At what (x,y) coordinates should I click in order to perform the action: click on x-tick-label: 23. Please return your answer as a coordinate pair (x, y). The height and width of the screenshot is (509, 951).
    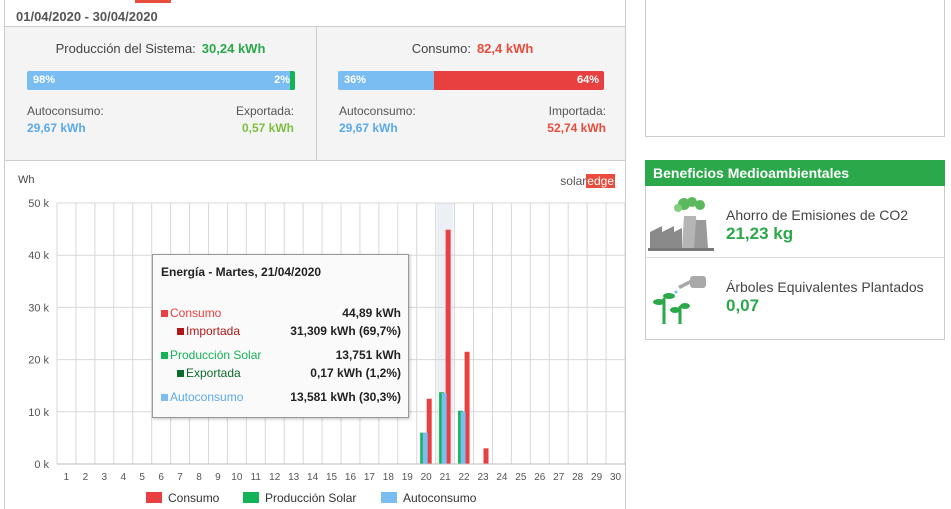
    Looking at the image, I should click on (483, 477).